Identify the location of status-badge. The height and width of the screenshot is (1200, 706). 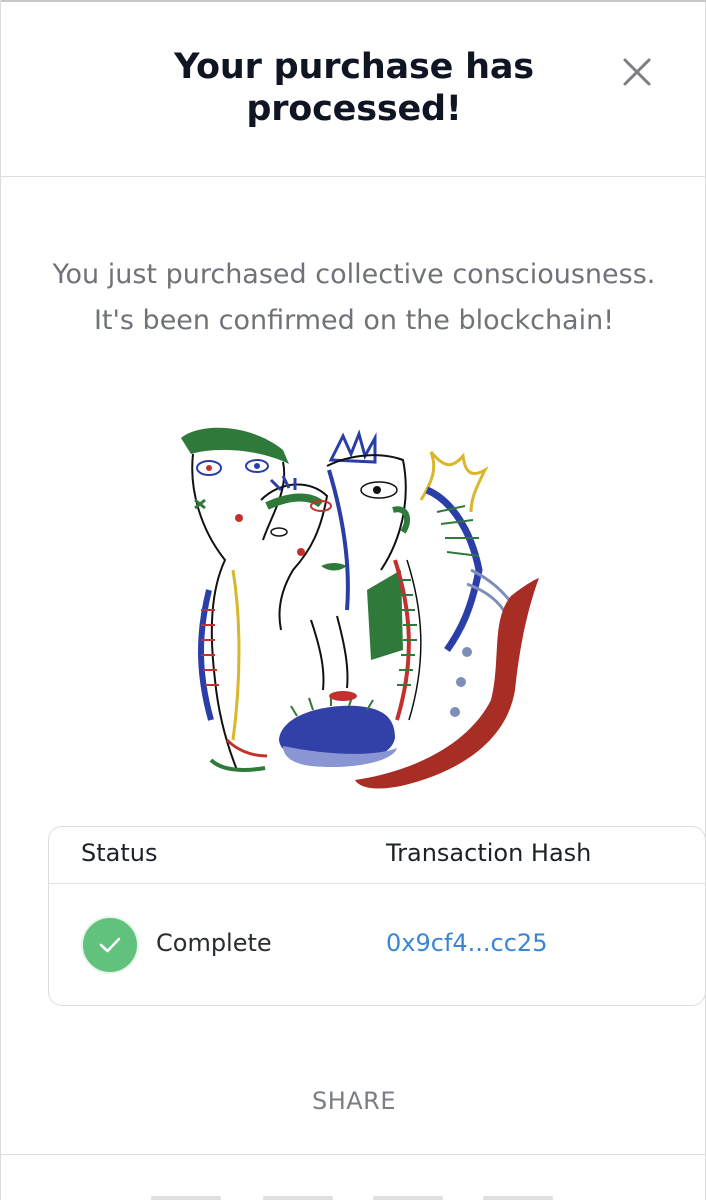
(110, 945).